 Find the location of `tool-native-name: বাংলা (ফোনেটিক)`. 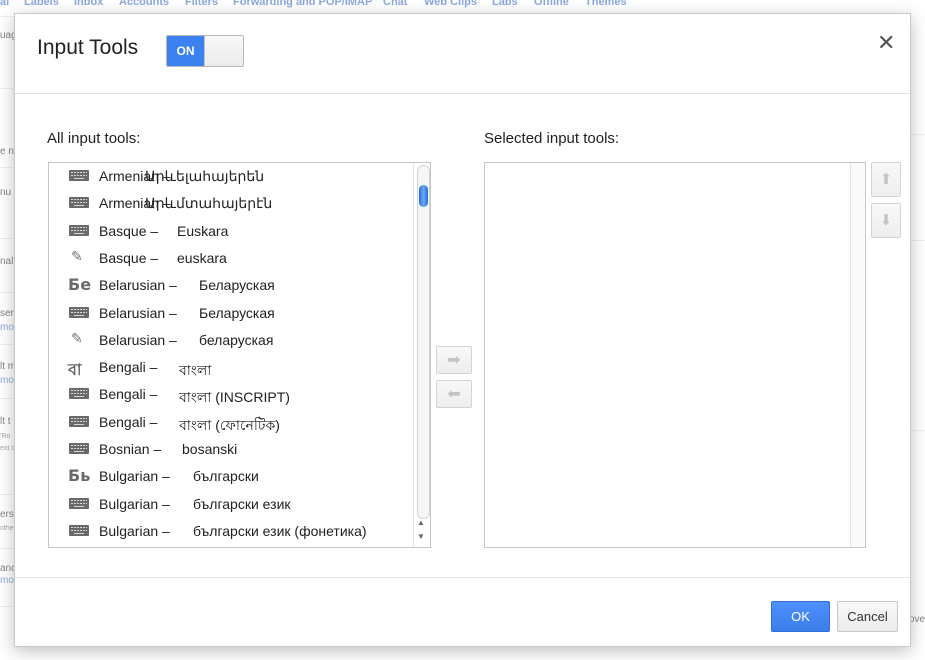

tool-native-name: বাংলা (ফোনেটিক) is located at coordinates (229, 424).